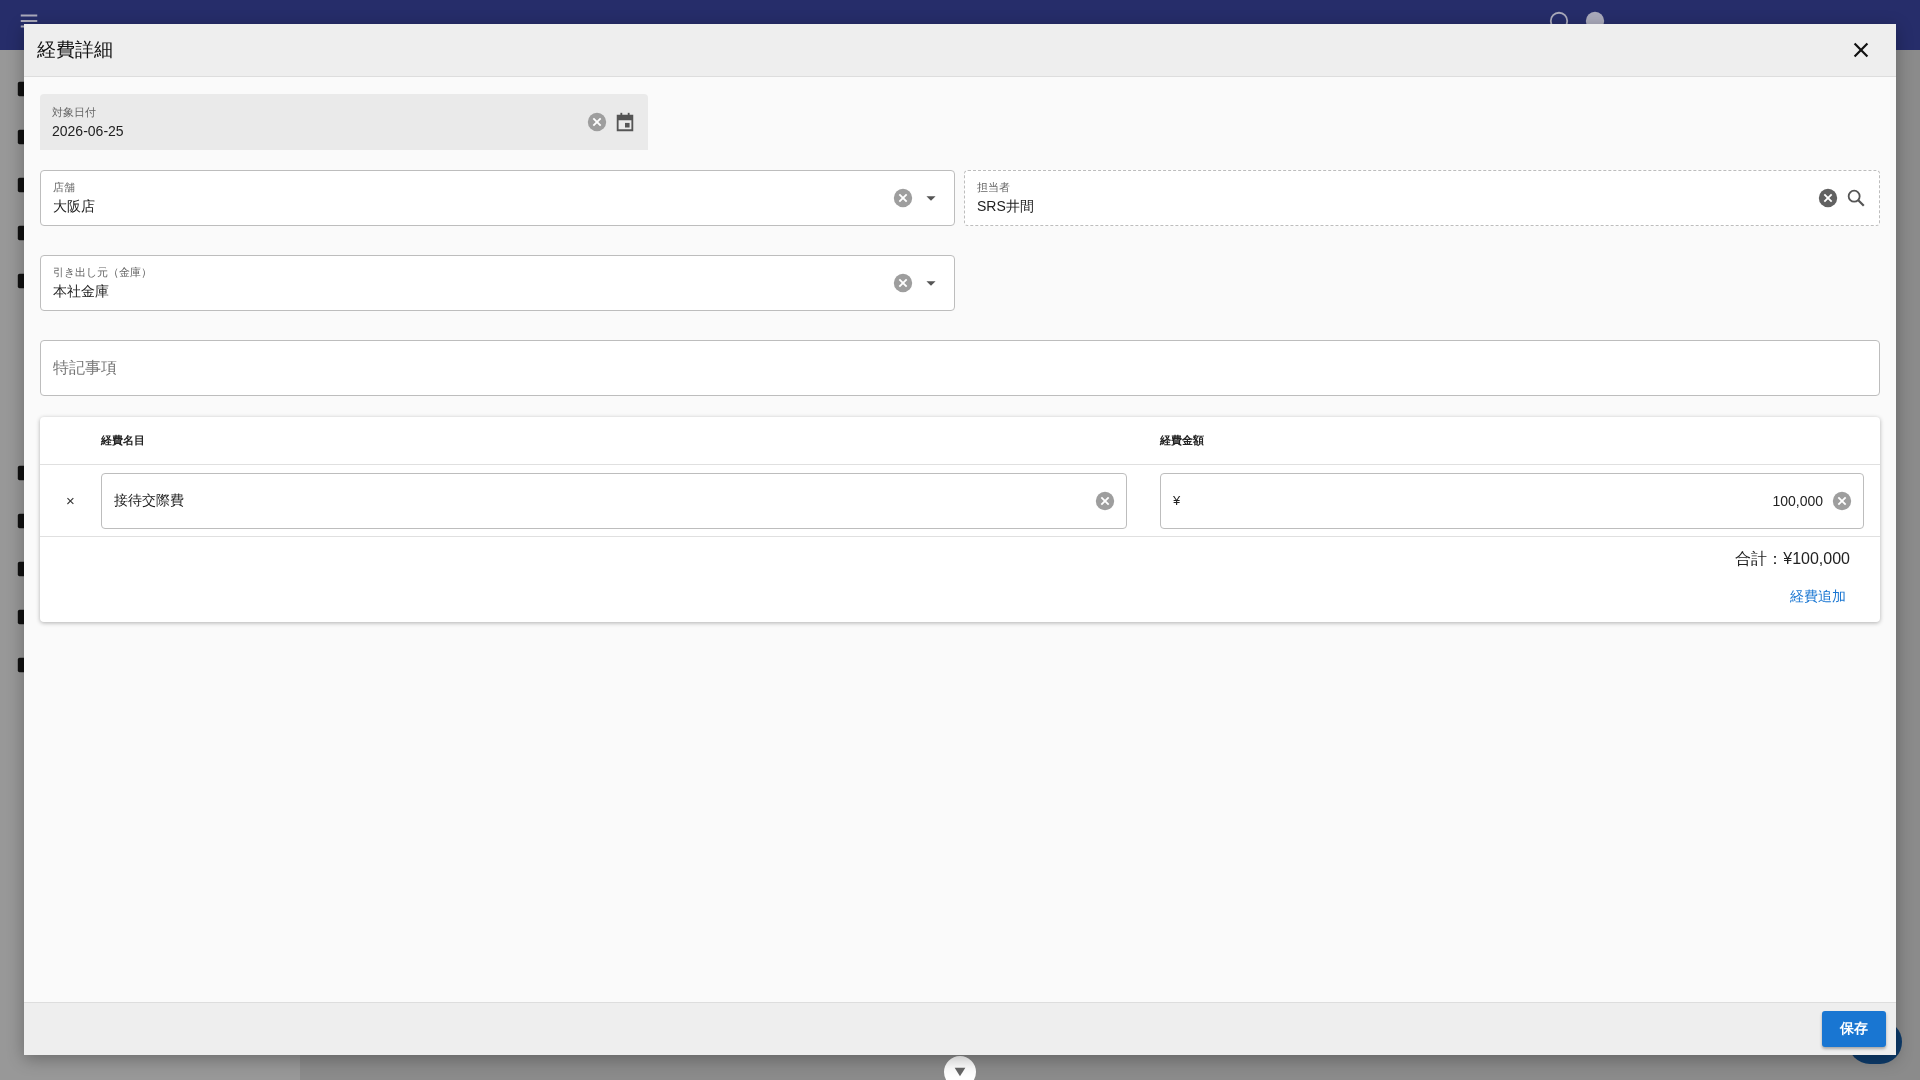  I want to click on calendar-icon, so click(625, 122).